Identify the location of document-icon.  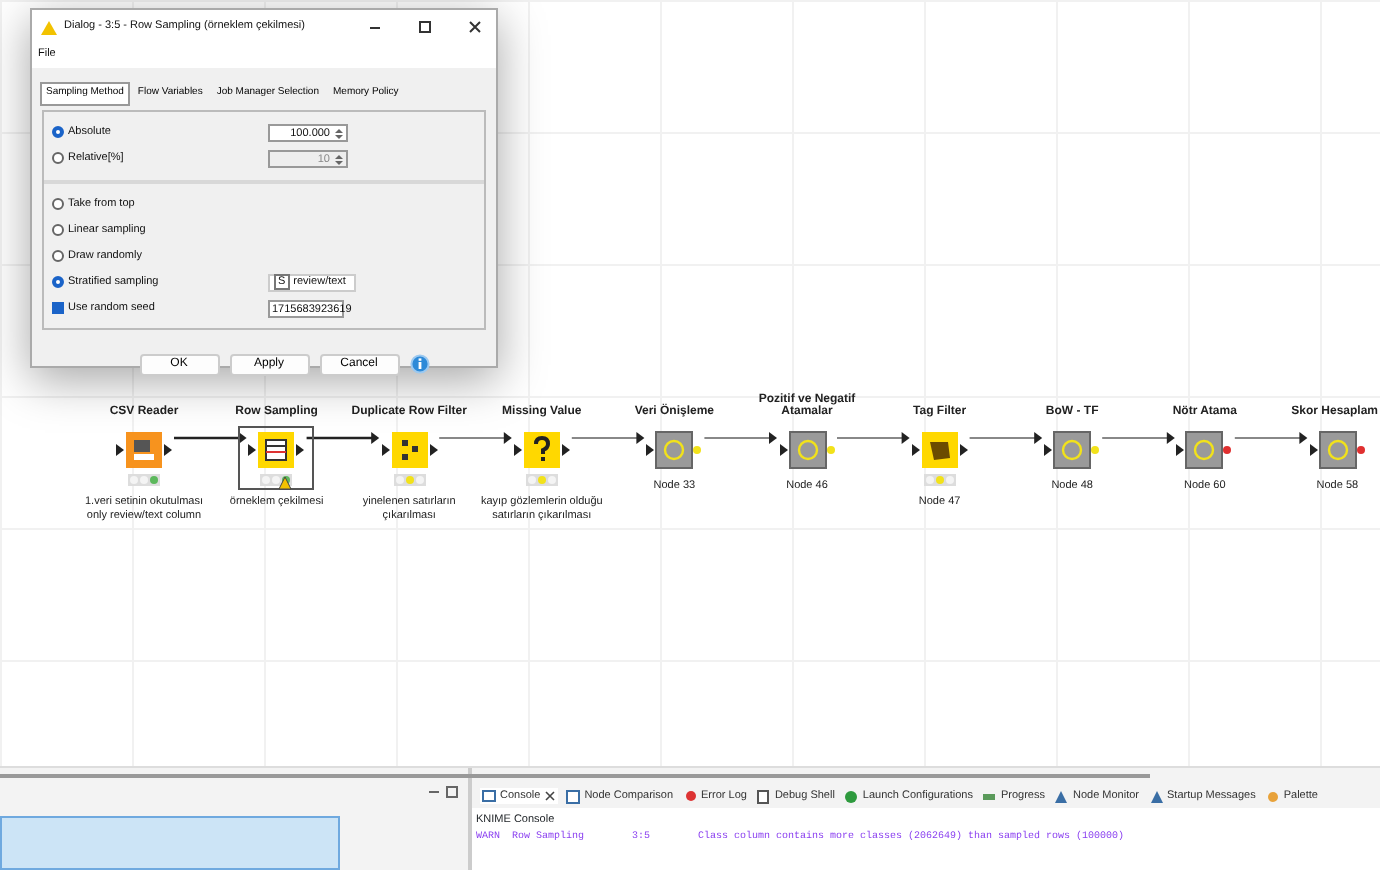
(763, 796).